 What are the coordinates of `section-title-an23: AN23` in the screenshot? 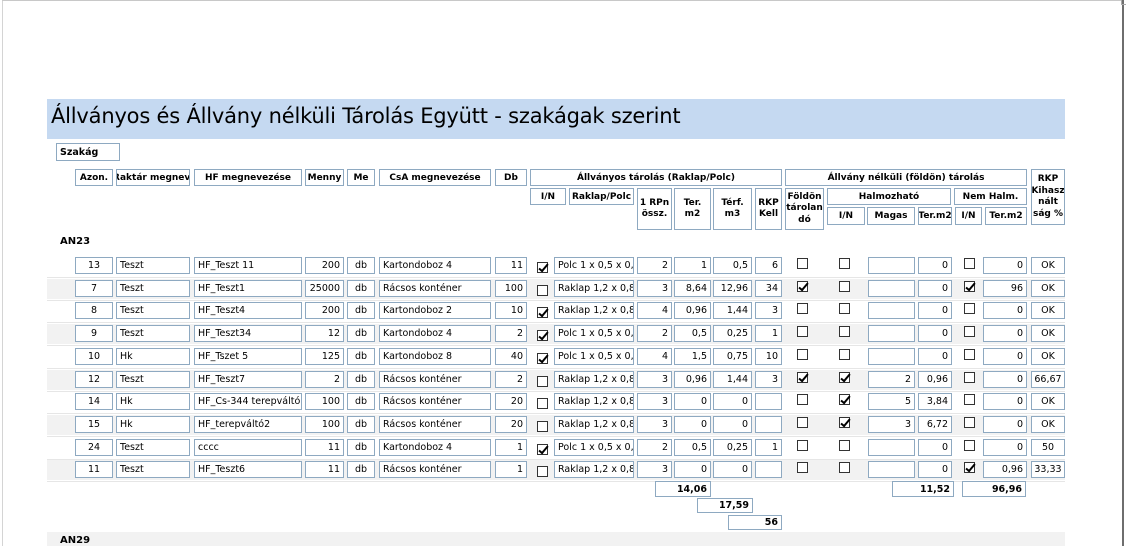 It's located at (75, 241).